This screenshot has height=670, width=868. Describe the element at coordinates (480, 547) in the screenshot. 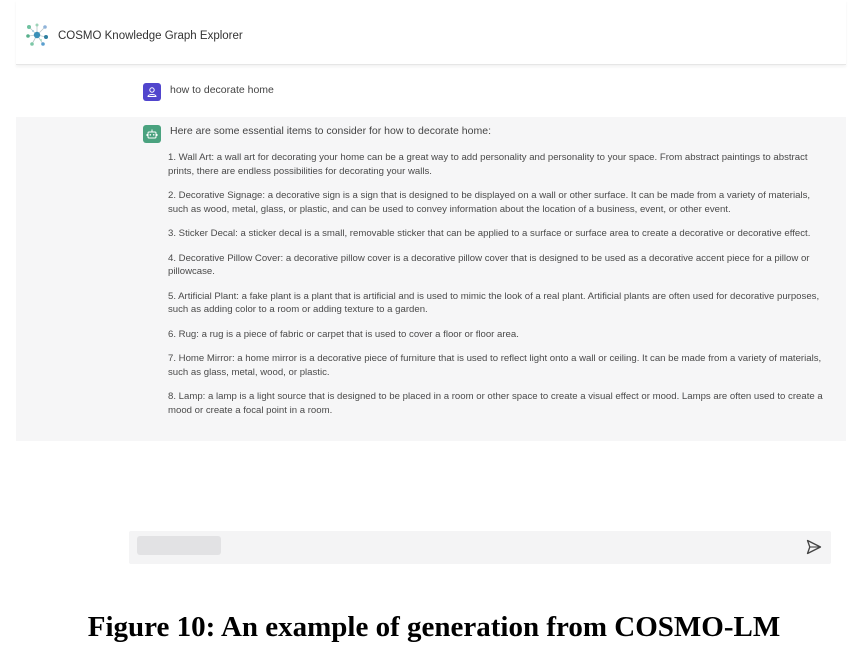

I see `message-composer` at that location.